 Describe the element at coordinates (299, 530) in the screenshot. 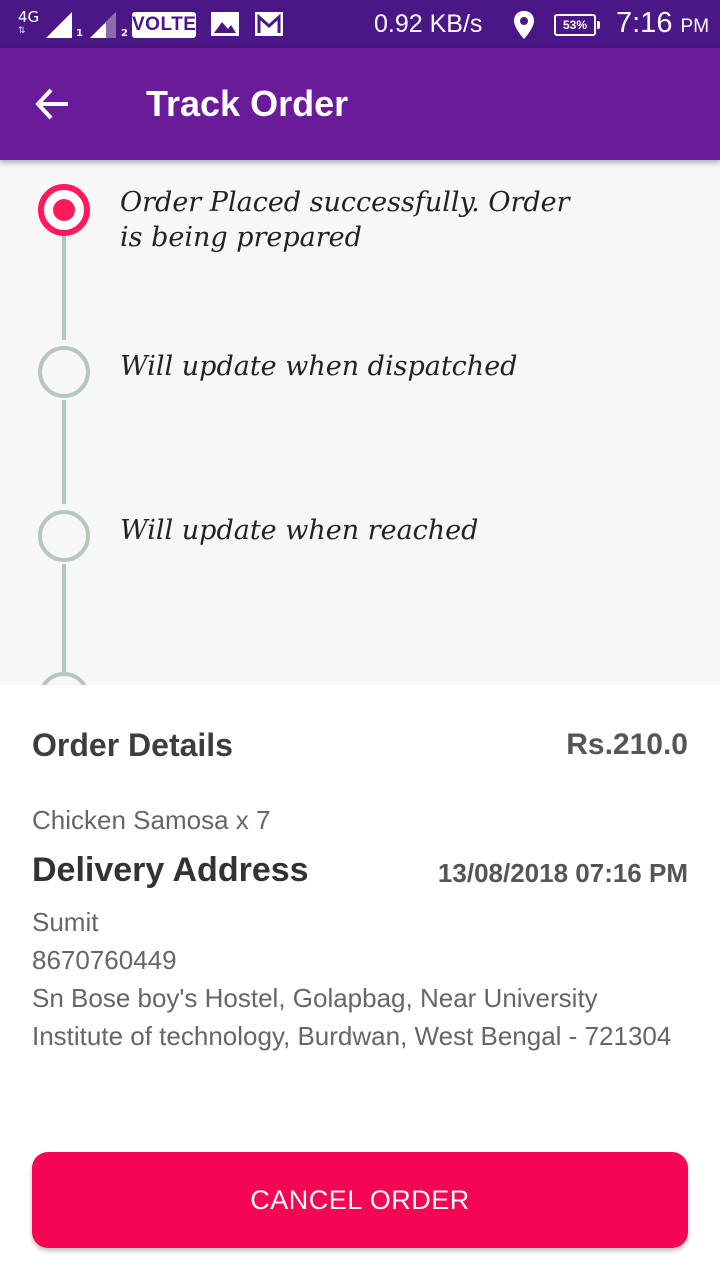

I see `timeline-step-text: Will update when reached` at that location.